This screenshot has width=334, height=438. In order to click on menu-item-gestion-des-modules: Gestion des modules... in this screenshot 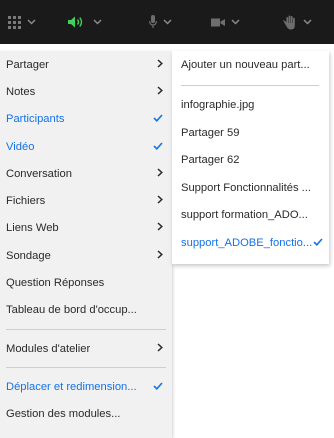, I will do `click(86, 414)`.